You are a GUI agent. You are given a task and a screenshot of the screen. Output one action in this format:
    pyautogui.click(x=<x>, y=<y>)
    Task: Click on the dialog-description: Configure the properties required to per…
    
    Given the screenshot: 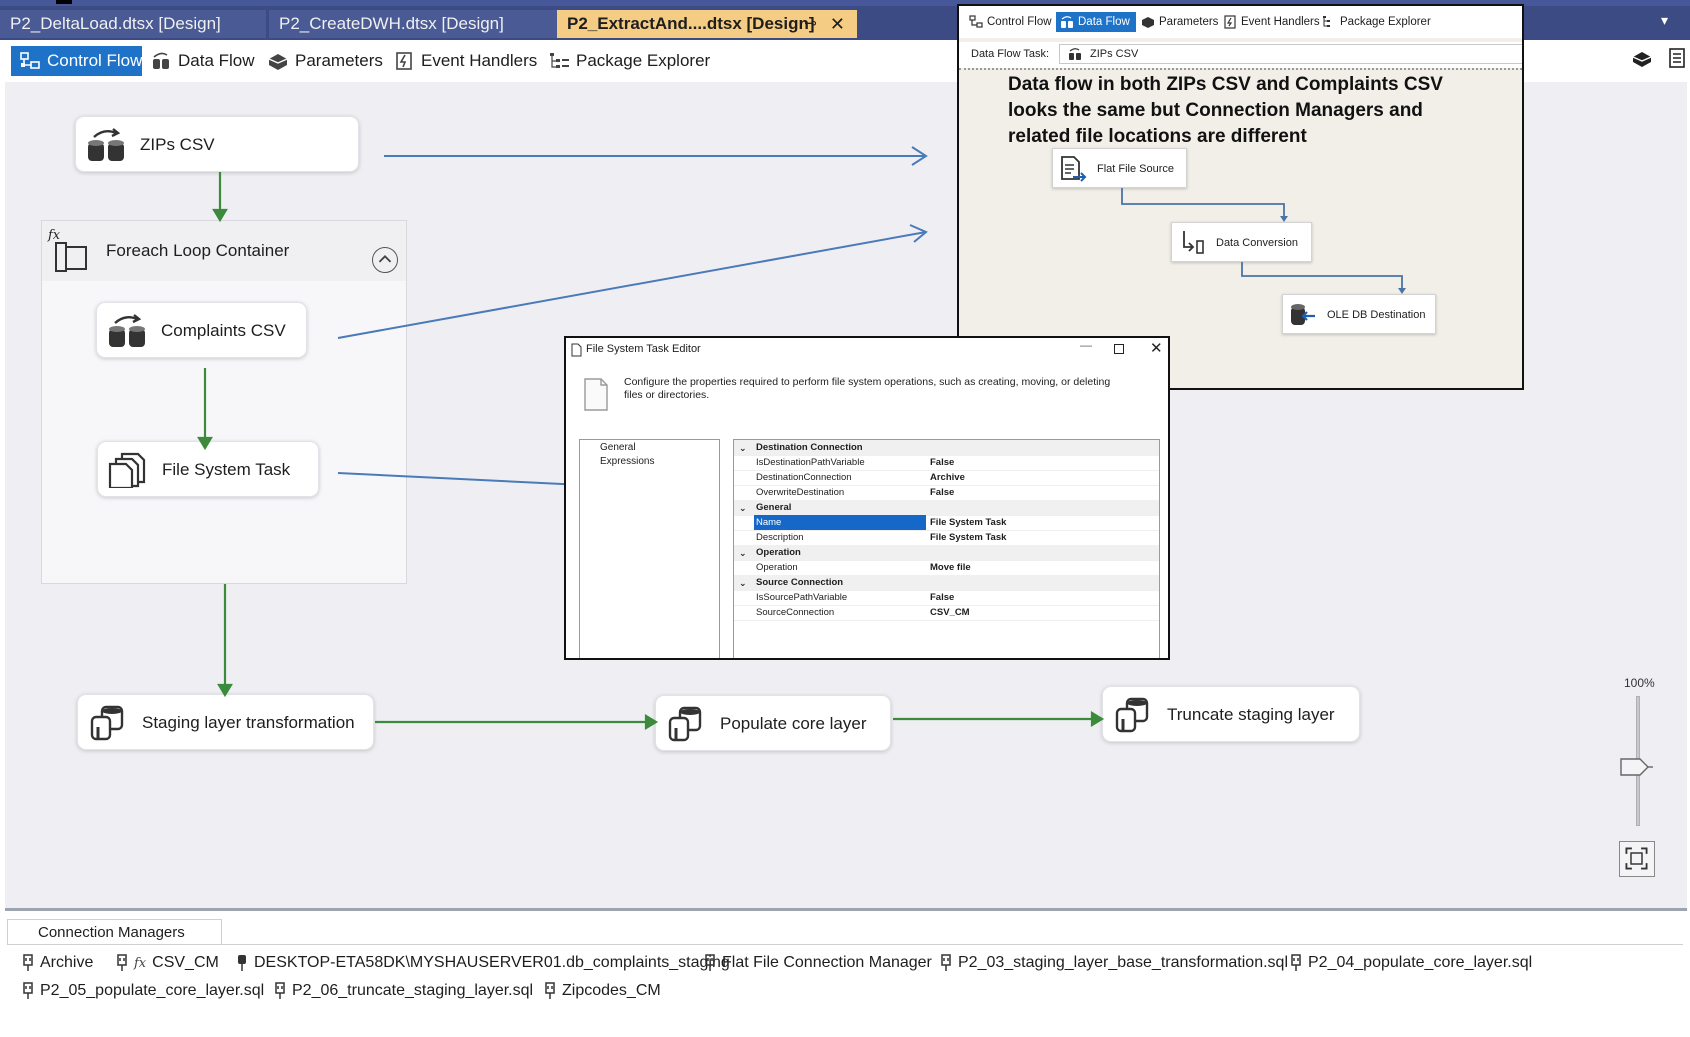 What is the action you would take?
    pyautogui.click(x=867, y=388)
    